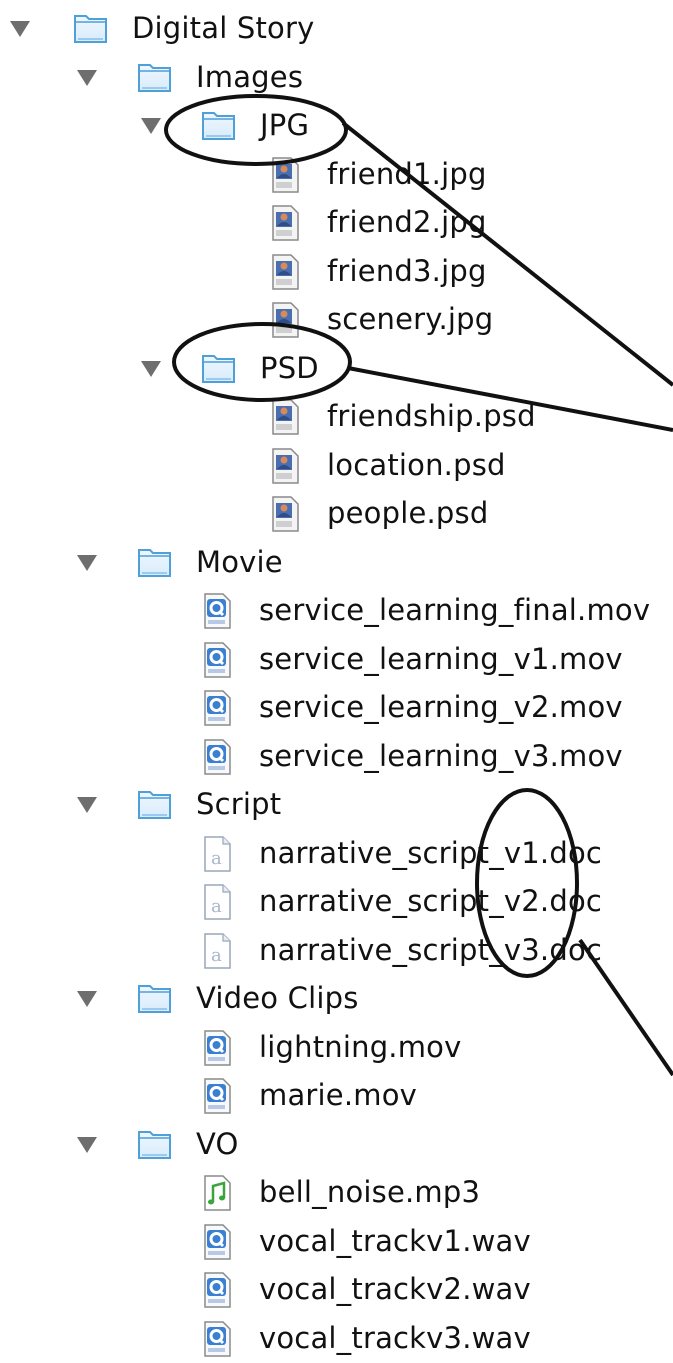 This screenshot has height=1363, width=673. I want to click on folder-row-jpg: JPG, so click(336, 126).